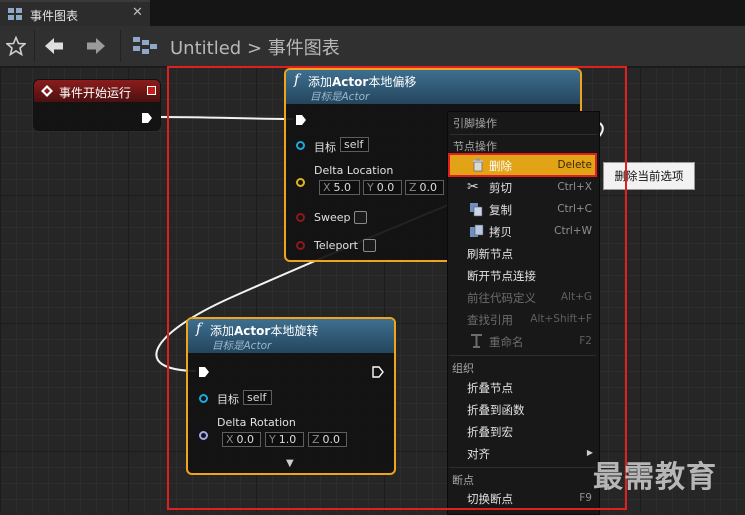 Image resolution: width=745 pixels, height=515 pixels. I want to click on tab-event-graph: 事件图表 ✕, so click(75, 13).